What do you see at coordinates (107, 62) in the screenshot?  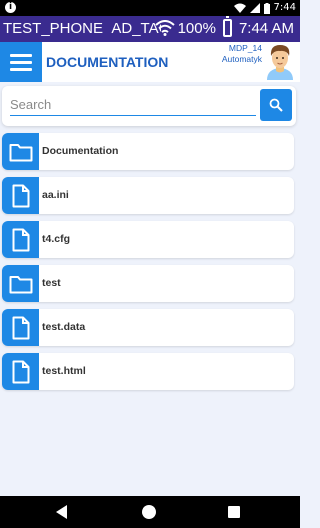 I see `page-title: DOCUMENTATION` at bounding box center [107, 62].